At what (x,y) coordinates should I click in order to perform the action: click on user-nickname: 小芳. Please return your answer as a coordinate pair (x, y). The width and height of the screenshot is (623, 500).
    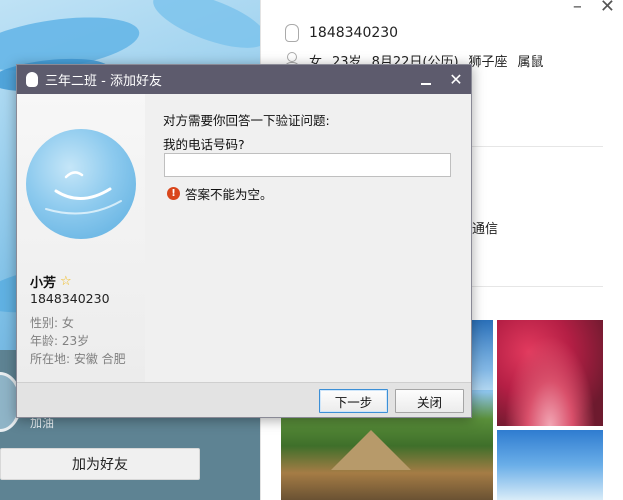
    Looking at the image, I should click on (43, 283).